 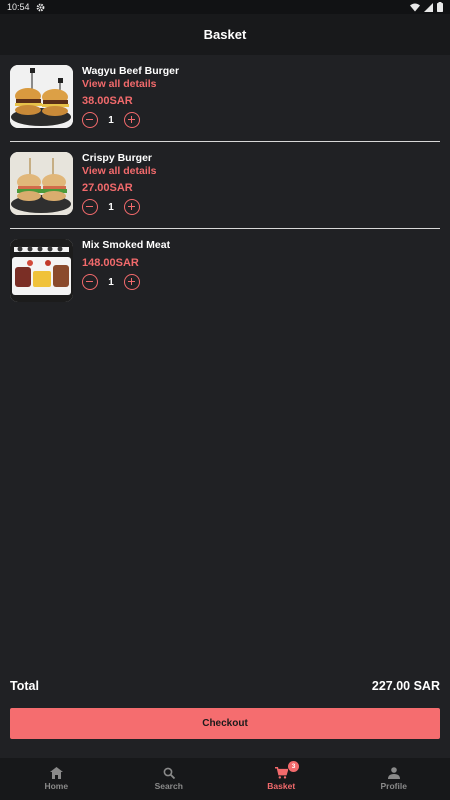 What do you see at coordinates (225, 686) in the screenshot?
I see `total-row: Total 227.00 SAR` at bounding box center [225, 686].